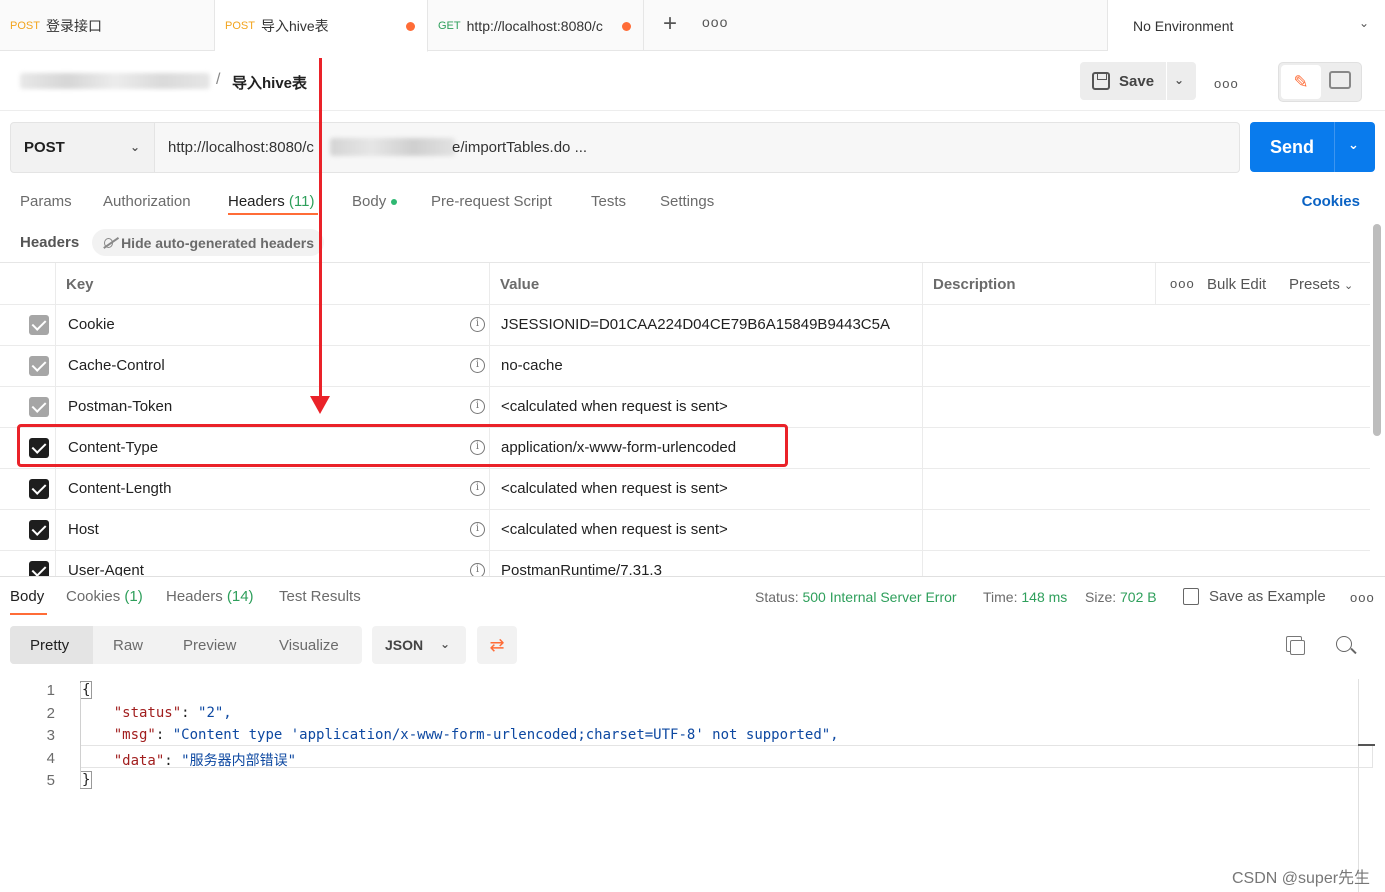 The image size is (1385, 892). I want to click on json-value: "2",, so click(215, 712).